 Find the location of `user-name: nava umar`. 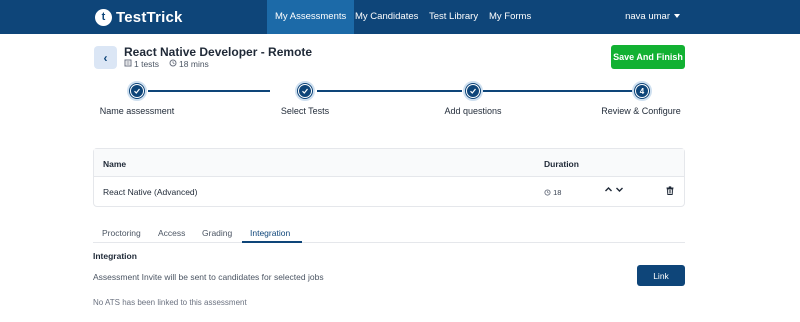

user-name: nava umar is located at coordinates (647, 16).